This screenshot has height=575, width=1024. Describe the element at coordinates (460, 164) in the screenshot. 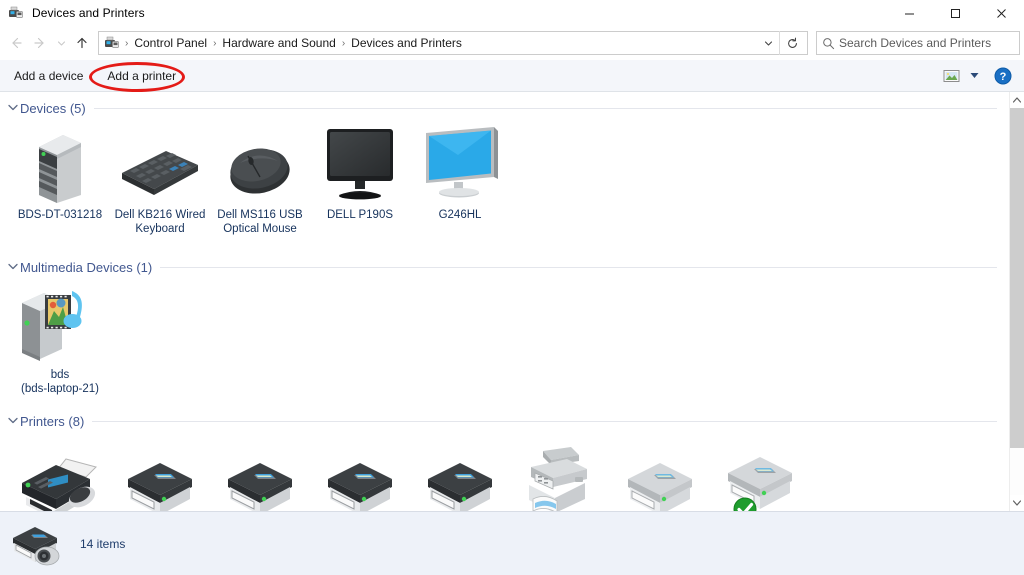

I see `monitor-on-icon` at that location.